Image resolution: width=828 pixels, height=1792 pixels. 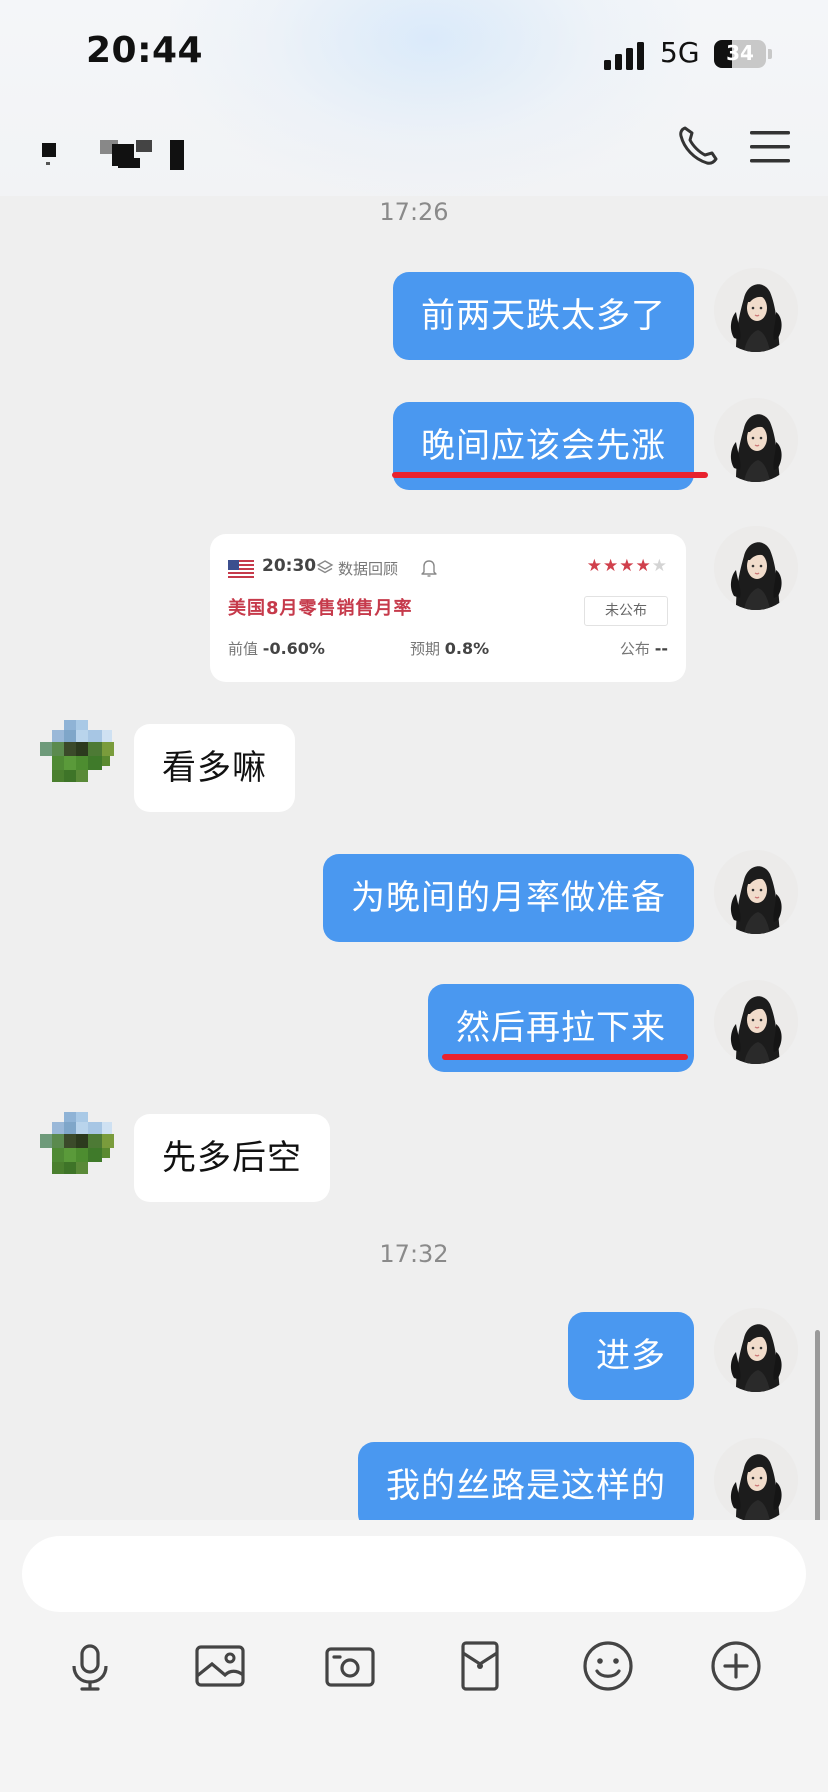 What do you see at coordinates (414, 98) in the screenshot?
I see `top-bar: 20:44 5G 34` at bounding box center [414, 98].